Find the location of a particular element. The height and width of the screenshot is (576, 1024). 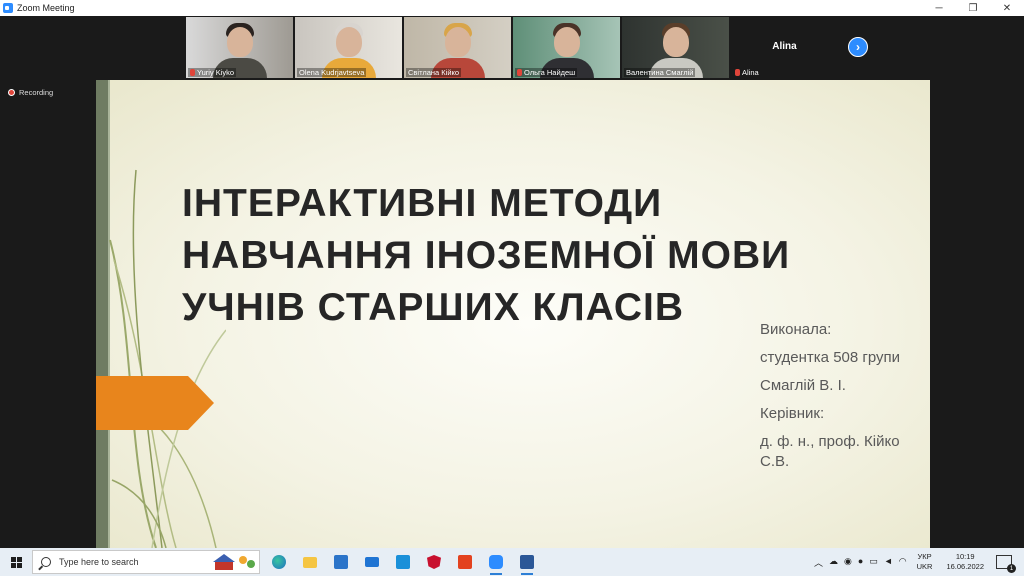

participant-tile: Yuriy Kiyko is located at coordinates (239, 47).